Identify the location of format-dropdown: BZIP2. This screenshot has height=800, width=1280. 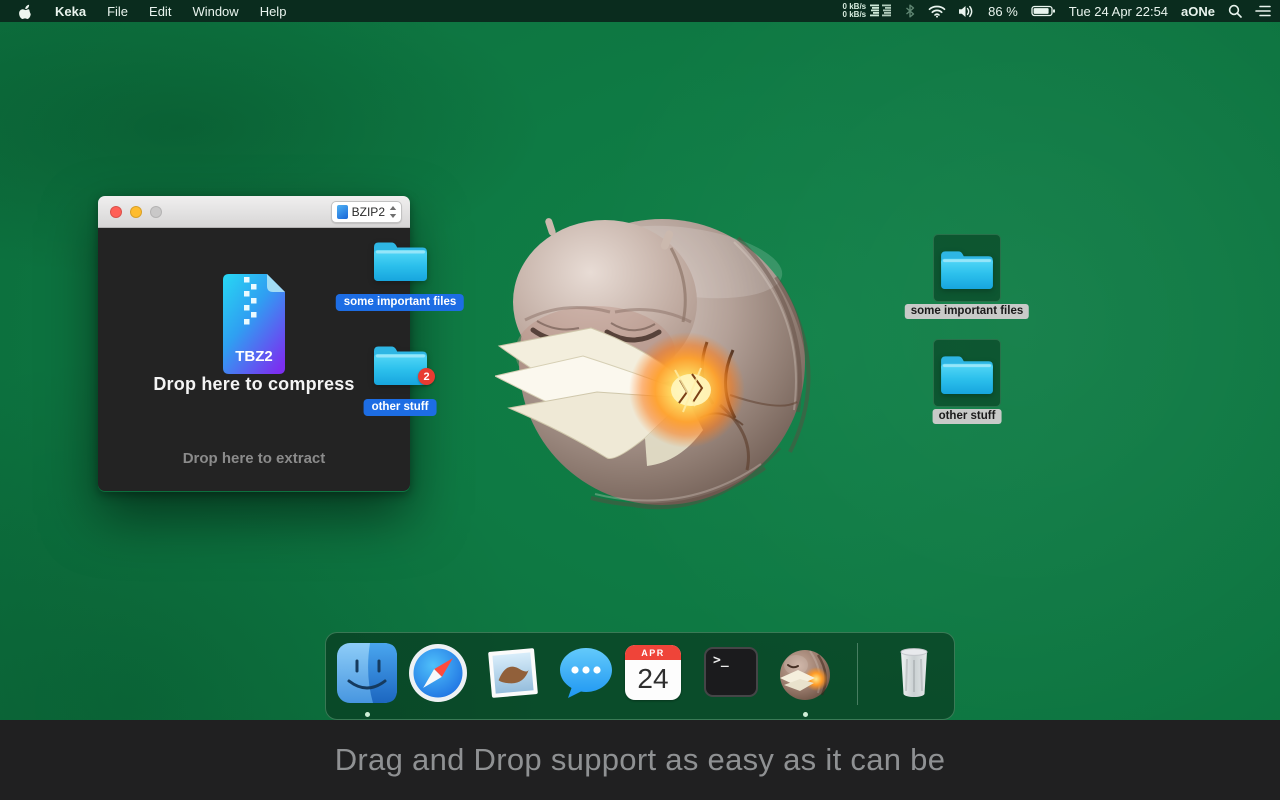
(366, 212).